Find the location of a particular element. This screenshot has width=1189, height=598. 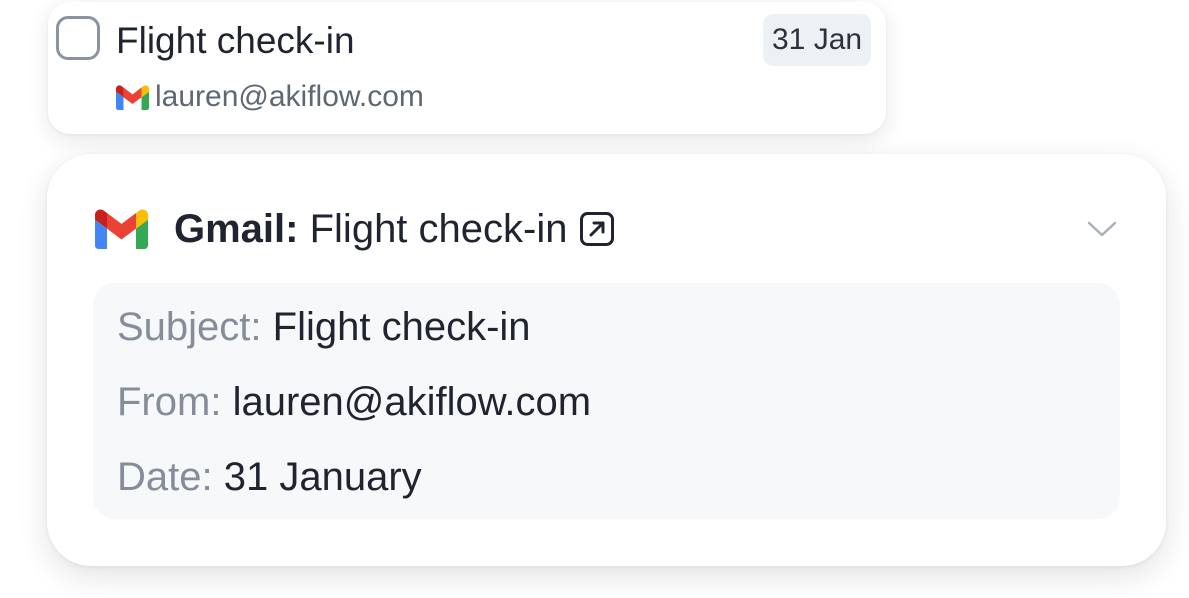

date-badge: 31 Jan is located at coordinates (817, 40).